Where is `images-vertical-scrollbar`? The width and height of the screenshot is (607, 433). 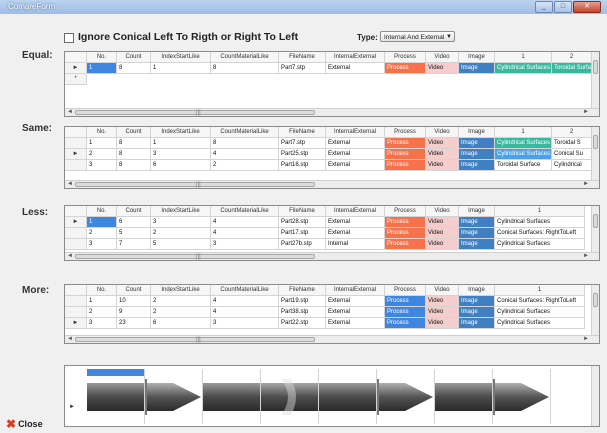 images-vertical-scrollbar is located at coordinates (595, 396).